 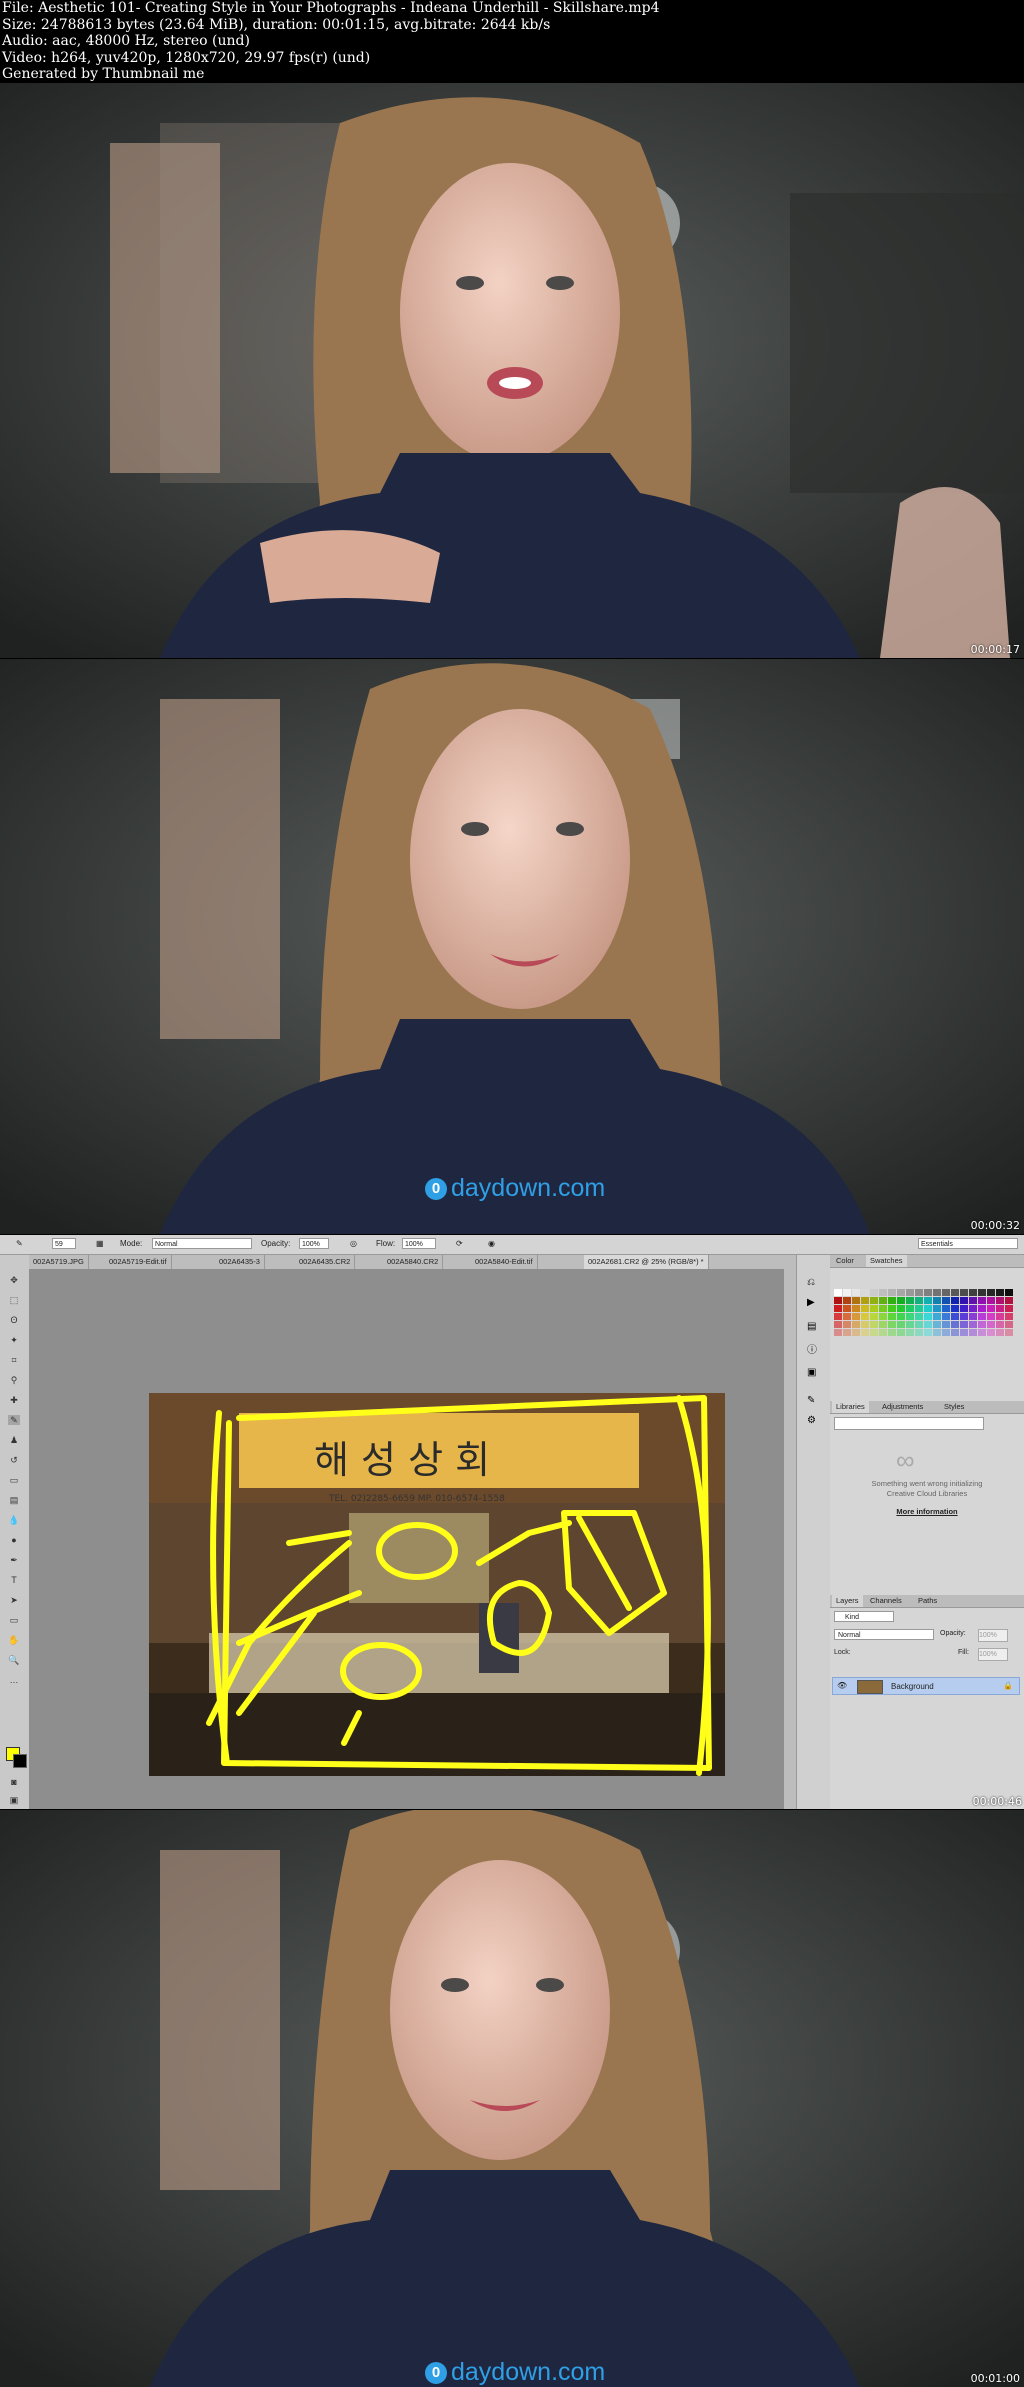 What do you see at coordinates (864, 1616) in the screenshot?
I see `layer-filter-kind: Kind` at bounding box center [864, 1616].